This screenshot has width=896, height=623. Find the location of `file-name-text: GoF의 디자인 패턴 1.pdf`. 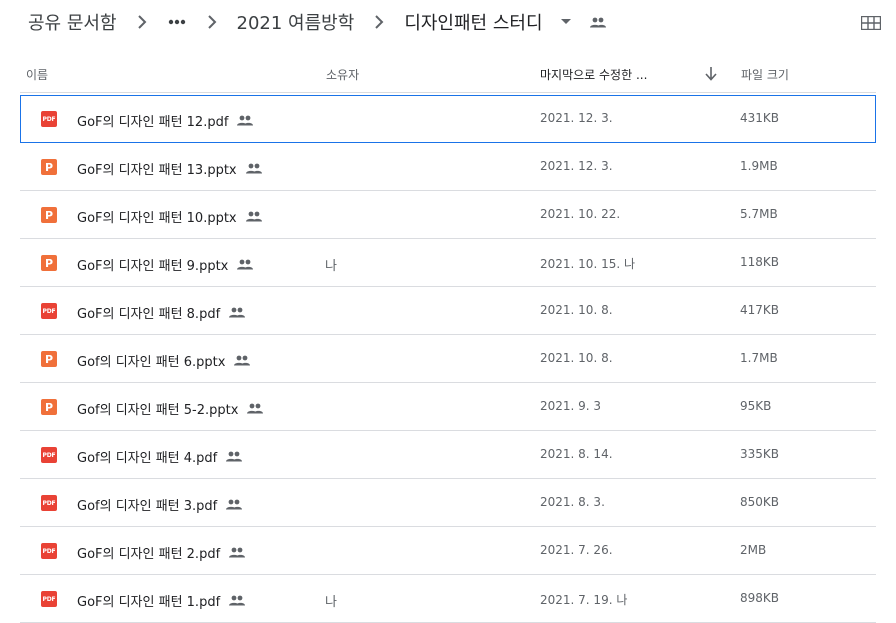

file-name-text: GoF의 디자인 패턴 1.pdf is located at coordinates (149, 602).